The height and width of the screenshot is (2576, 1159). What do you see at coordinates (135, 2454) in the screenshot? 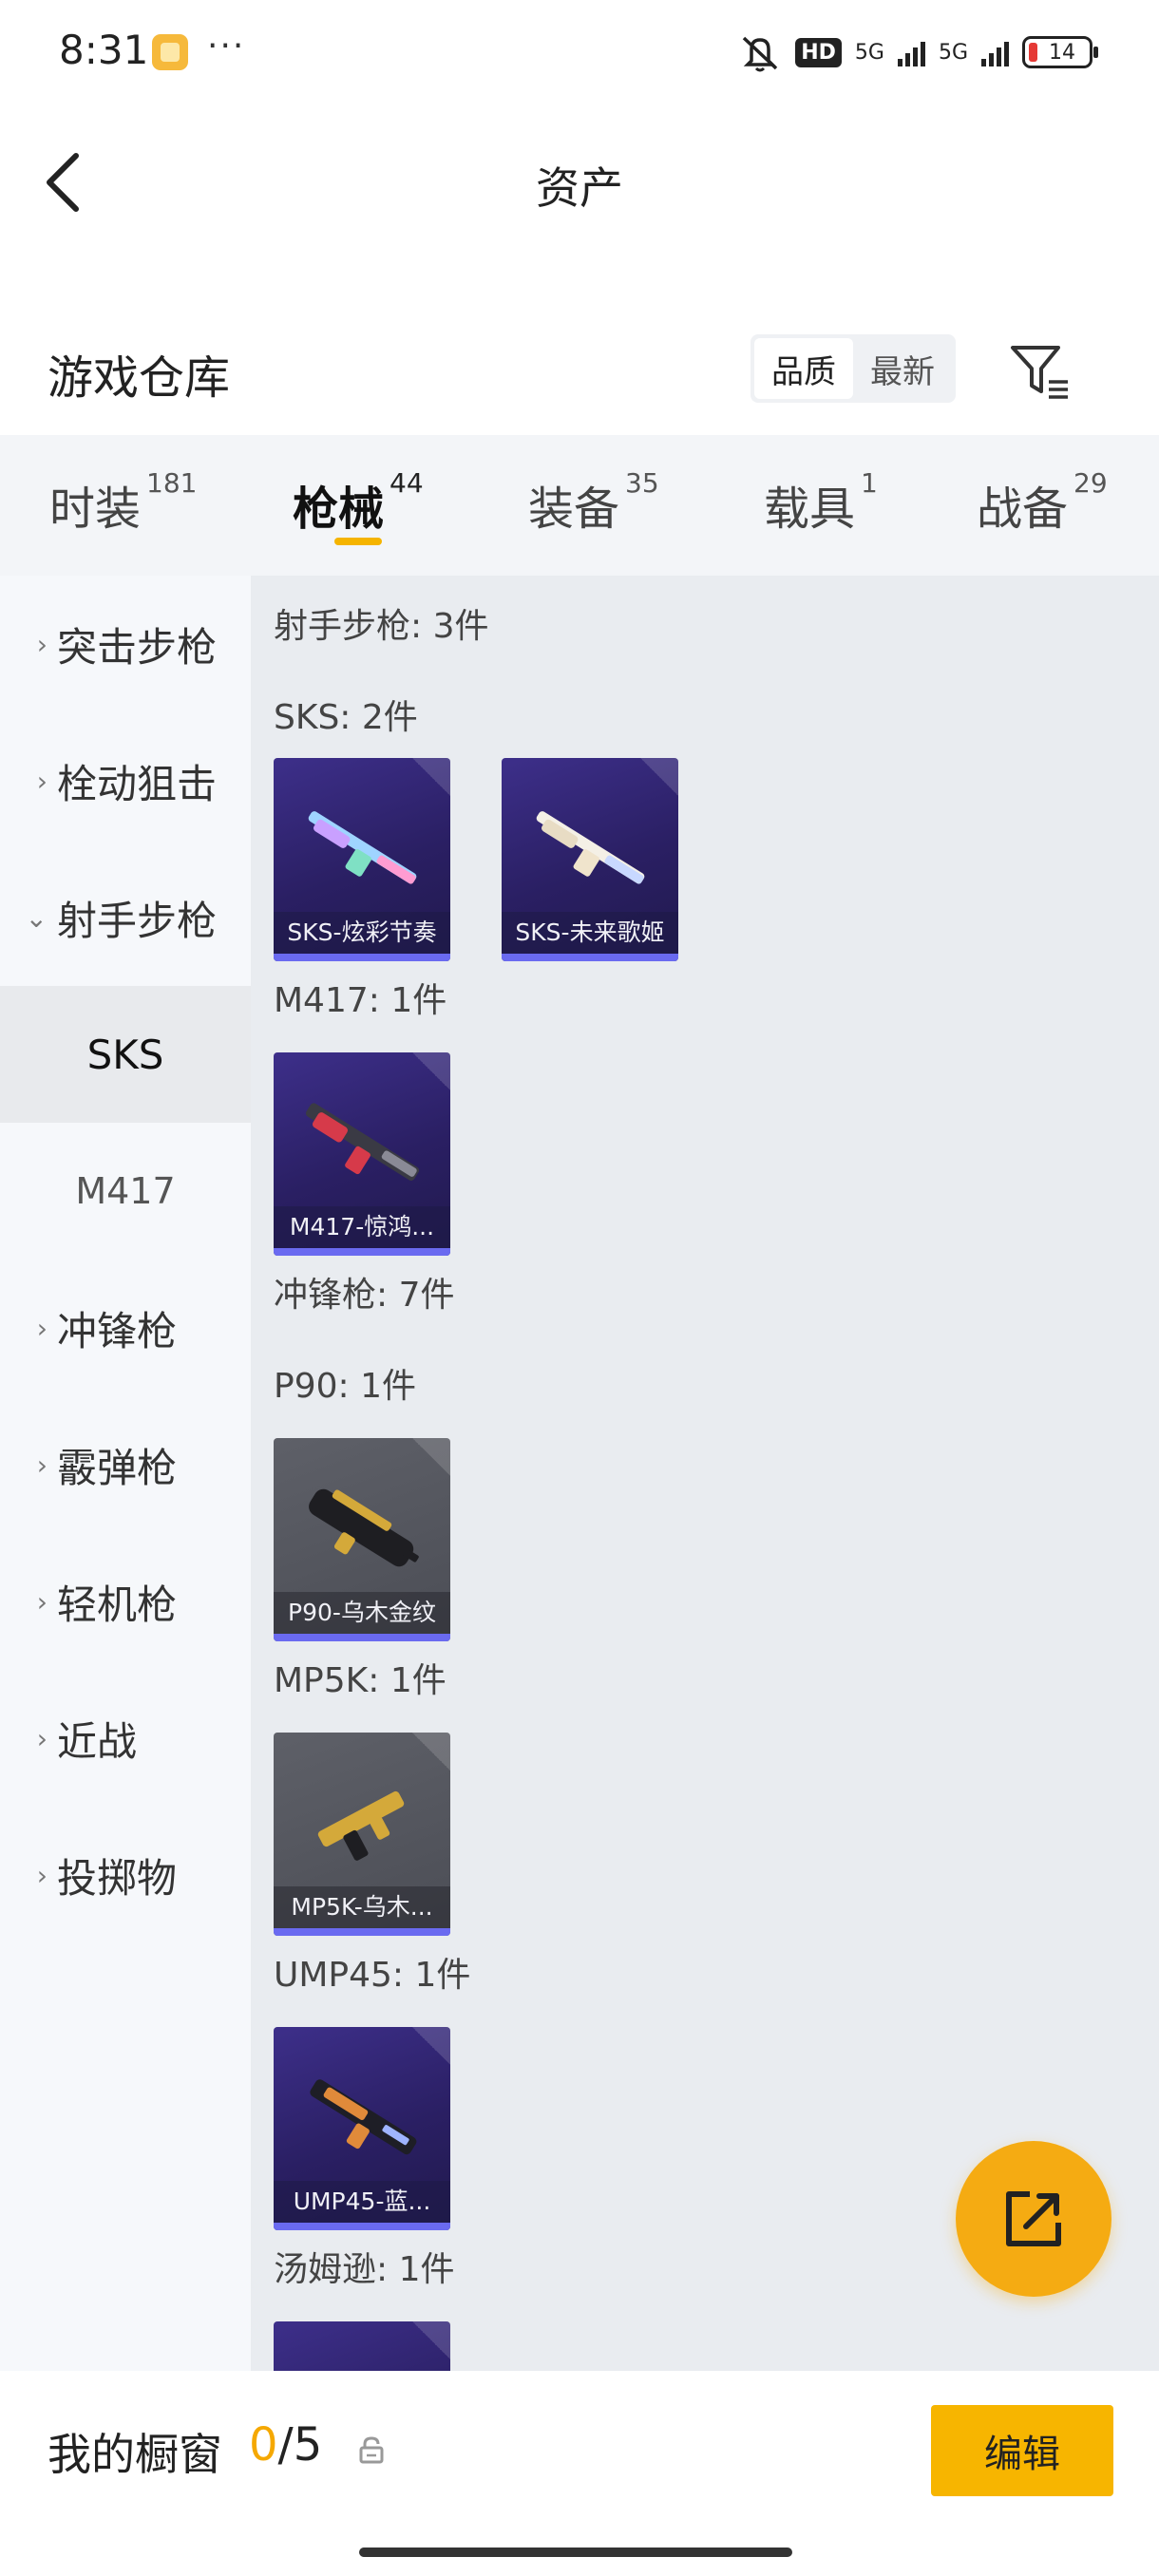
I see `showcase-label: 我的橱窗` at bounding box center [135, 2454].